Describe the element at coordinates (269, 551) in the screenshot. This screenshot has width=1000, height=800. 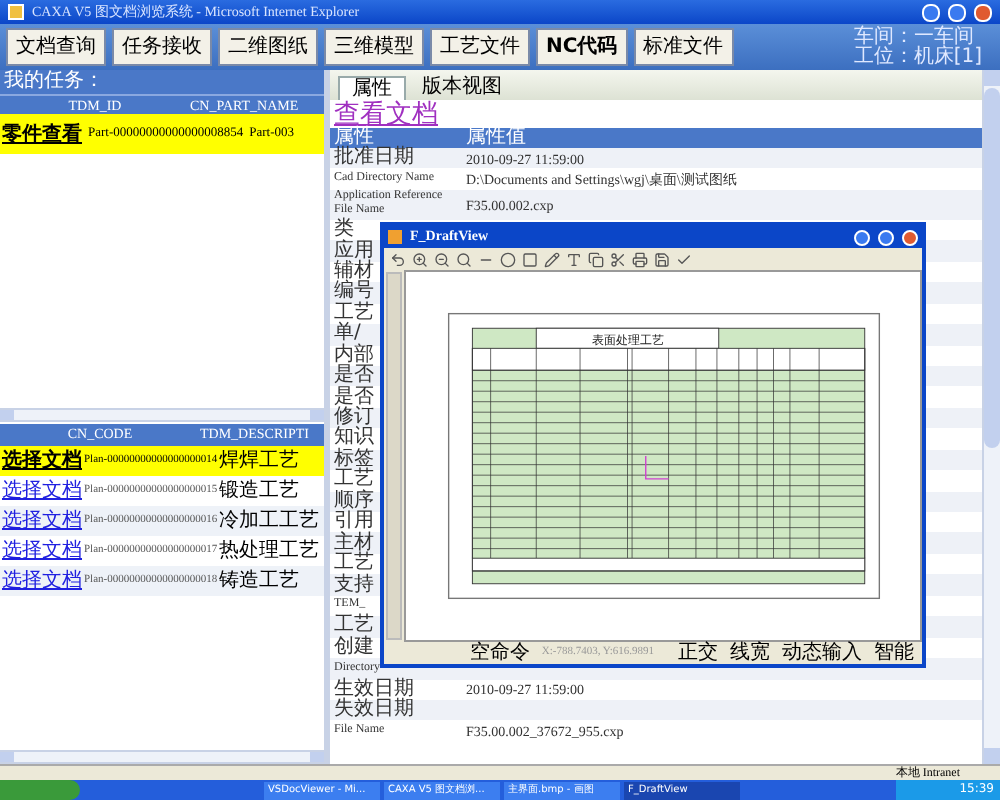
I see `table-cell-text: 热处理工艺` at that location.